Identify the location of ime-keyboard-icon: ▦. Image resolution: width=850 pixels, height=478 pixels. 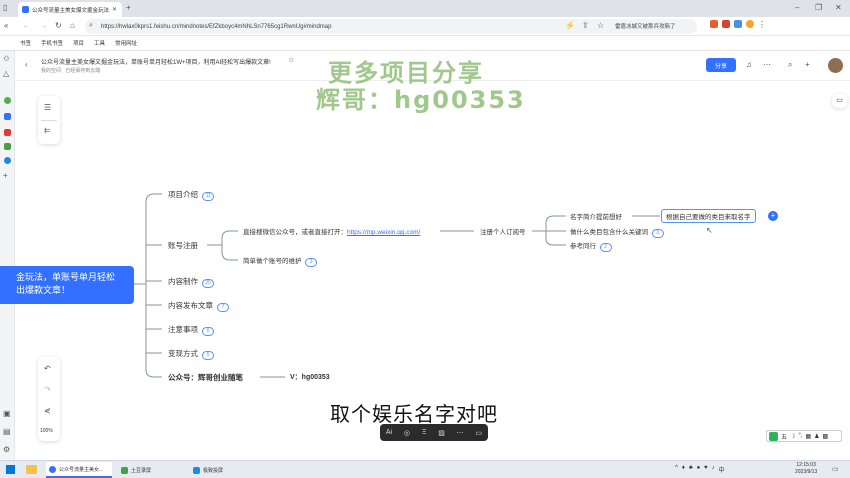
(808, 436).